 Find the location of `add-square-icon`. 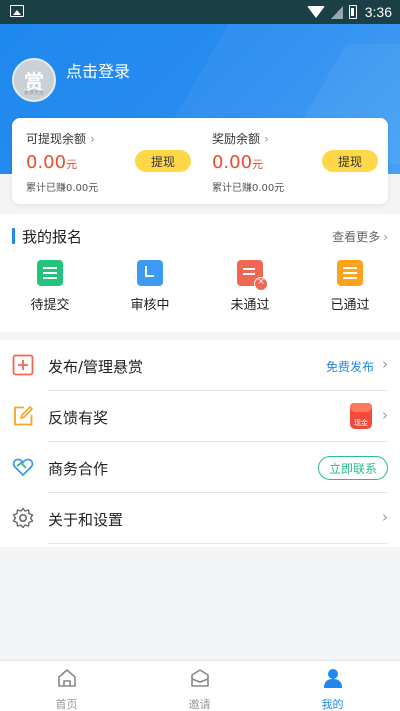

add-square-icon is located at coordinates (23, 365).